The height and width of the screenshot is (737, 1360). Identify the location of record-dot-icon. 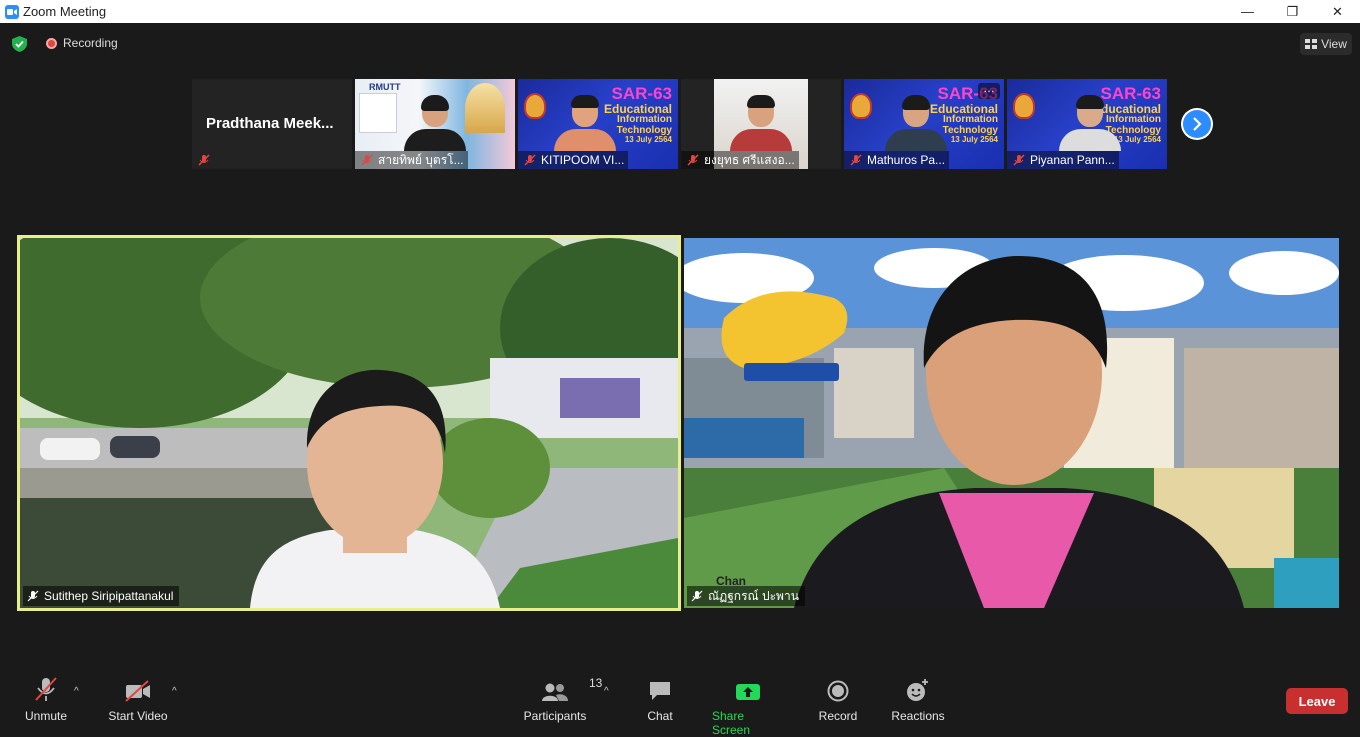
(51, 43).